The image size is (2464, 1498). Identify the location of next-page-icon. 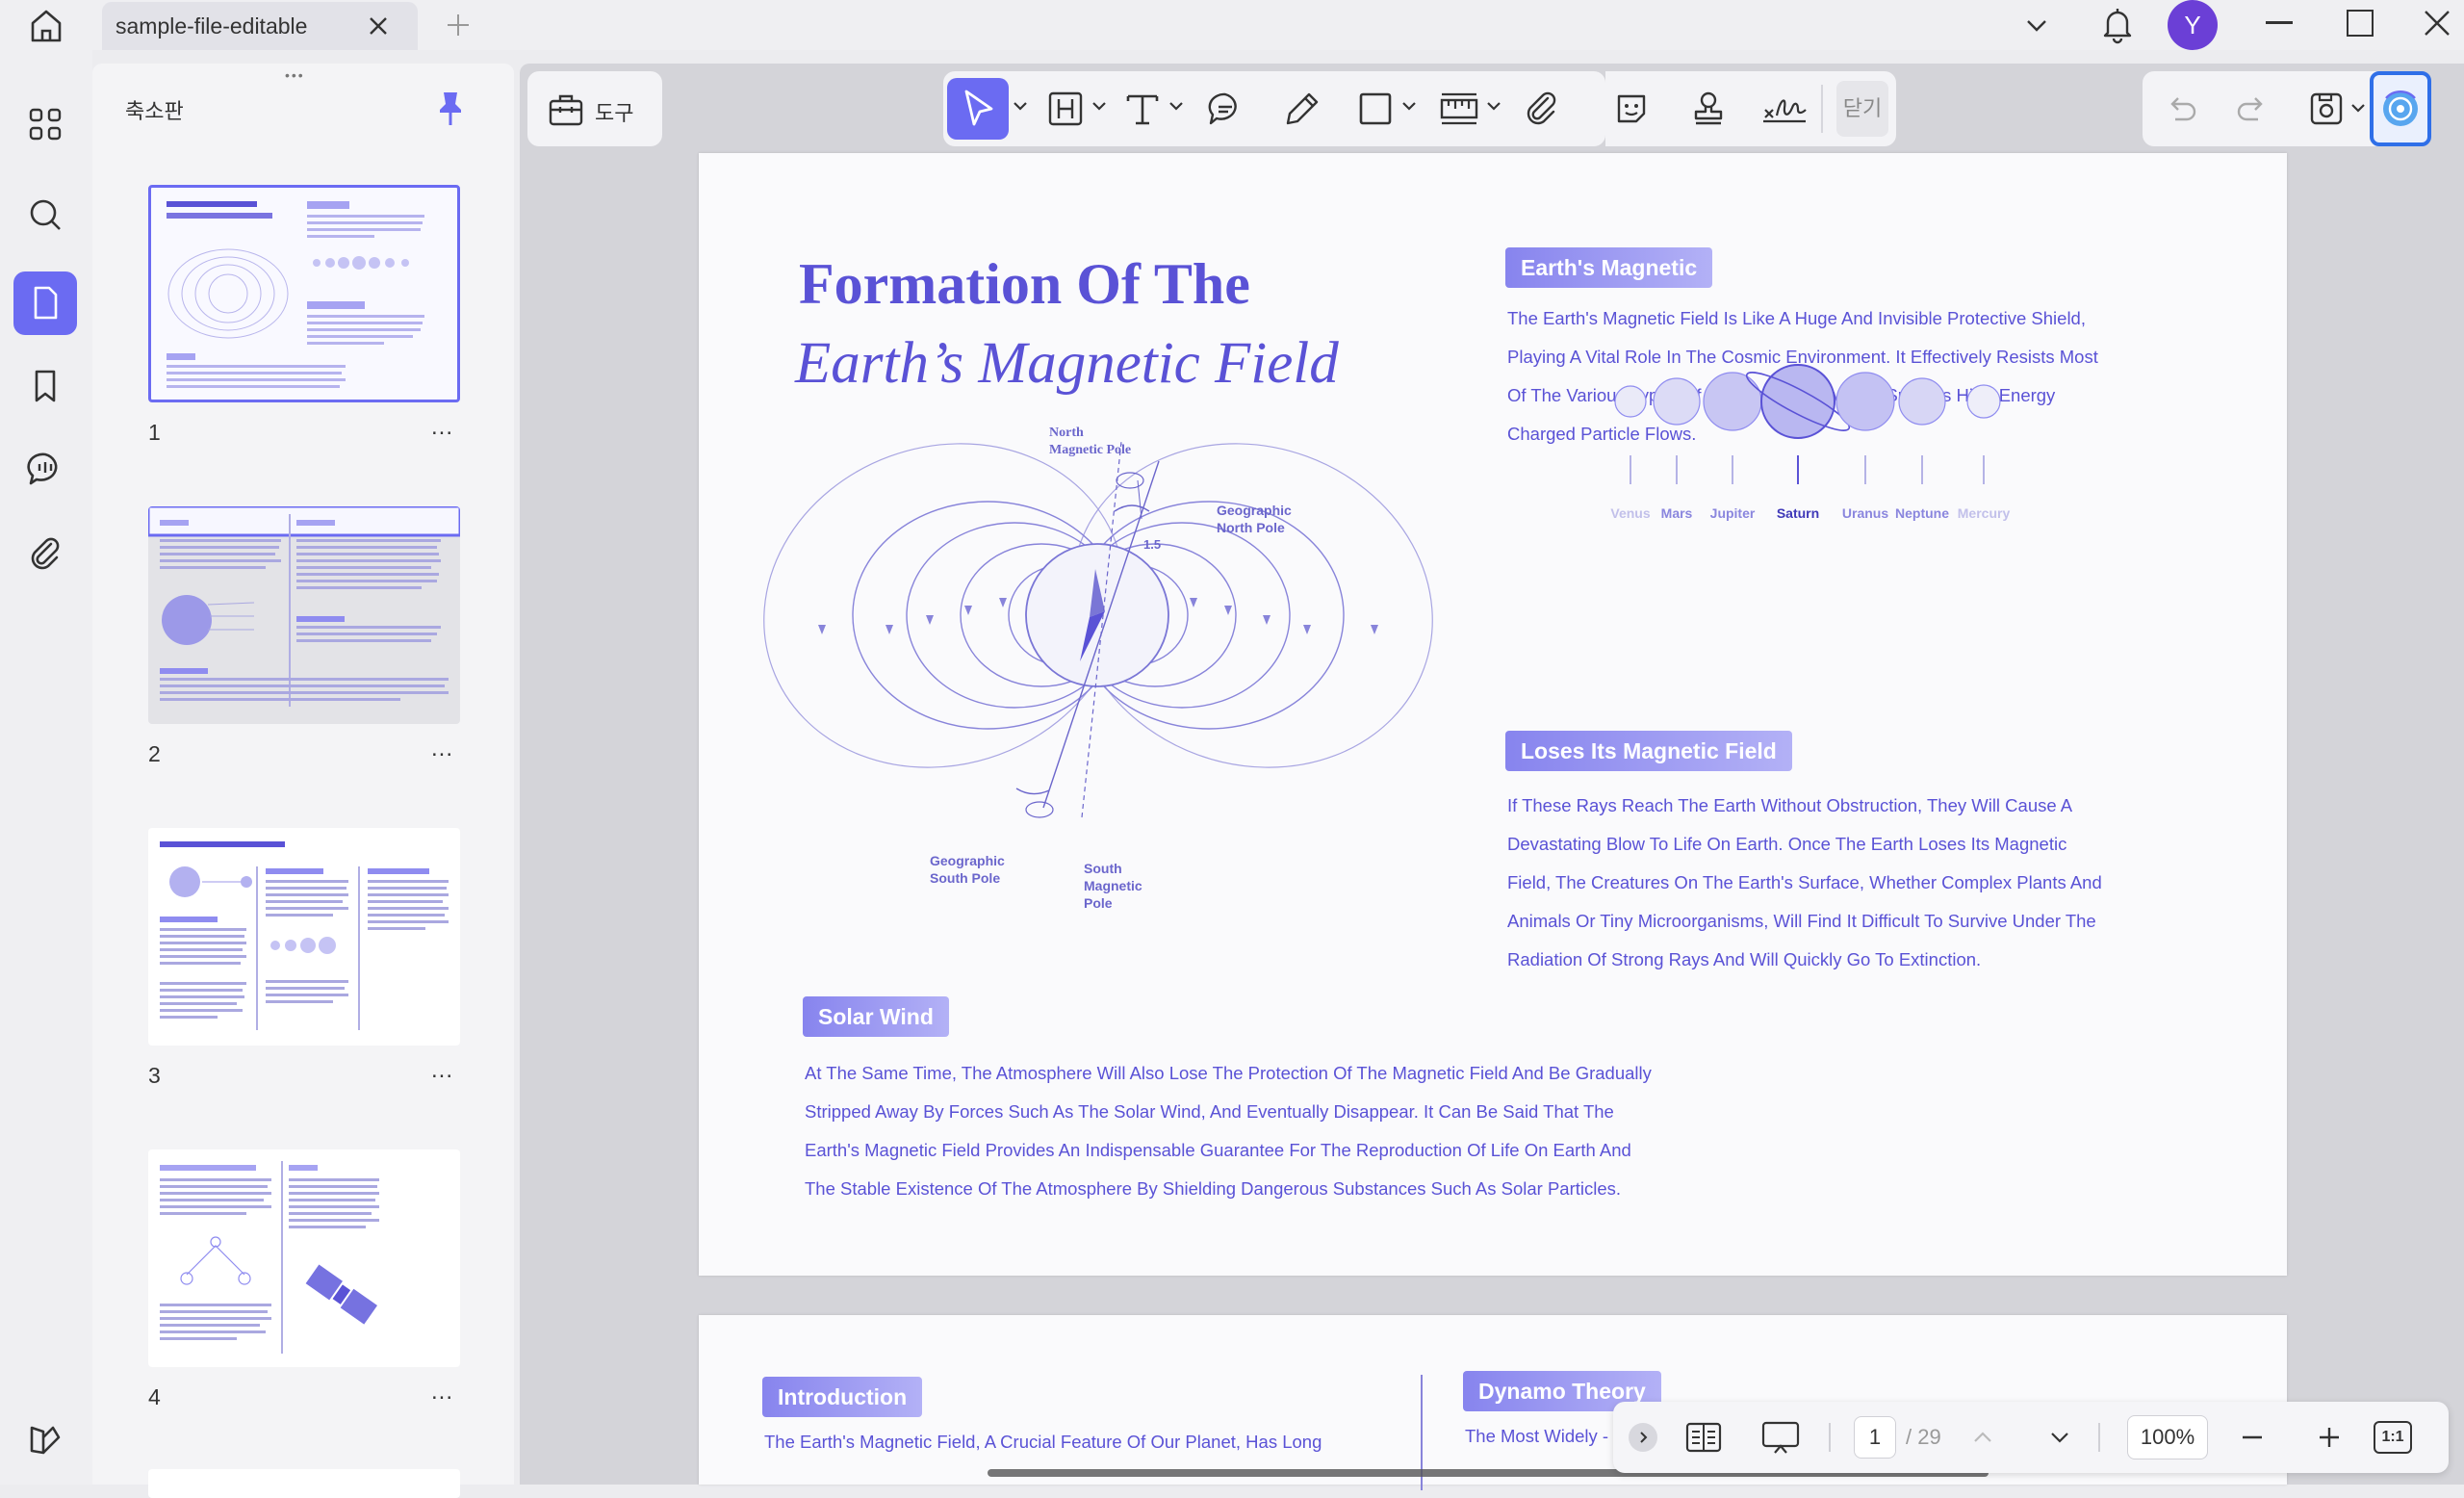
(2059, 1437).